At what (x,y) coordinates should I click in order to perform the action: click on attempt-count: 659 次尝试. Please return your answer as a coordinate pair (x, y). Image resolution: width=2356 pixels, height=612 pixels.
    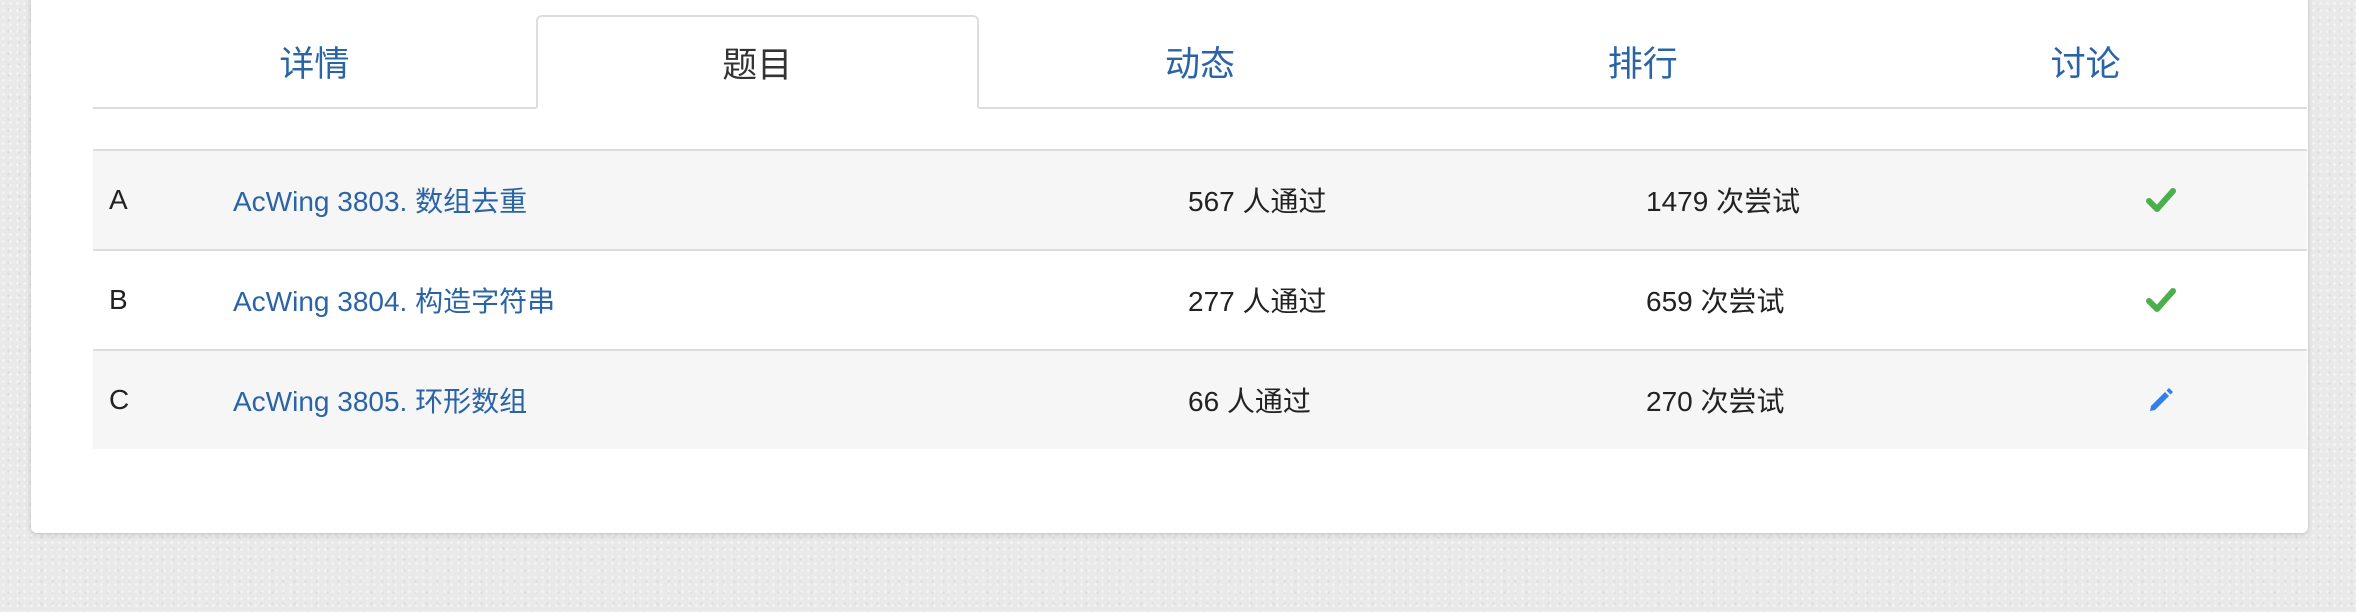
    Looking at the image, I should click on (1715, 301).